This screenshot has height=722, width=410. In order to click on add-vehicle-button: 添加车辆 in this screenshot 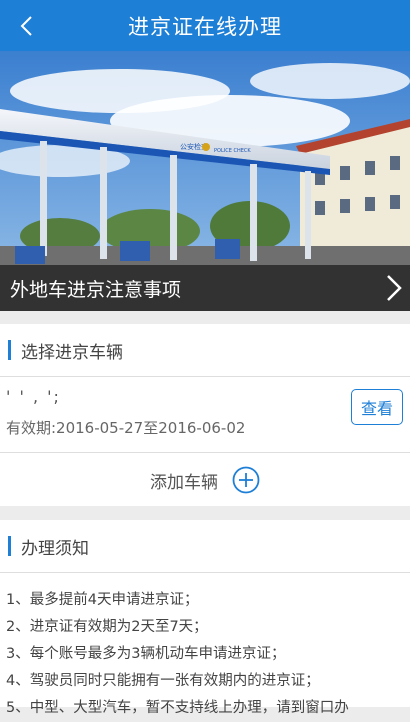, I will do `click(205, 480)`.